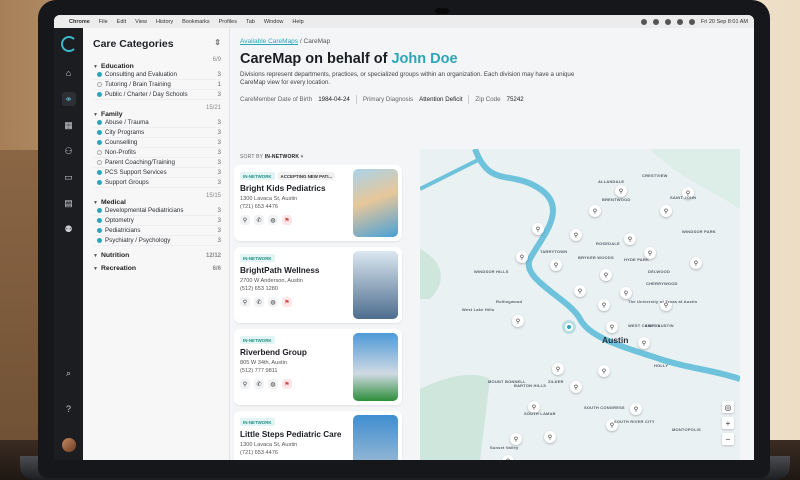 This screenshot has height=480, width=800. What do you see at coordinates (79, 22) in the screenshot?
I see `menubar-app: Chrome` at bounding box center [79, 22].